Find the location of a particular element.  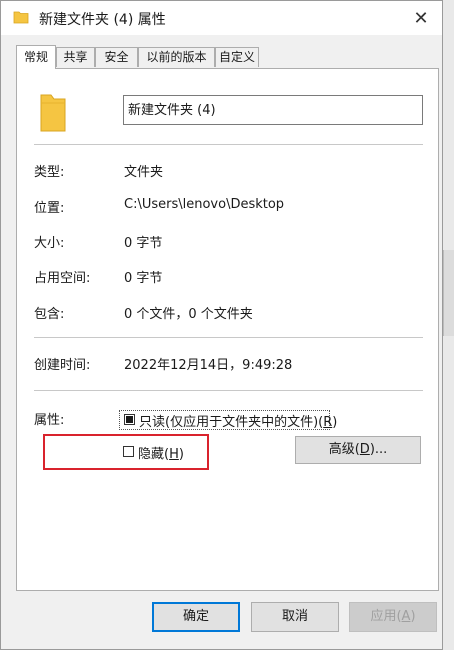

close-button: ✕ is located at coordinates (421, 18).